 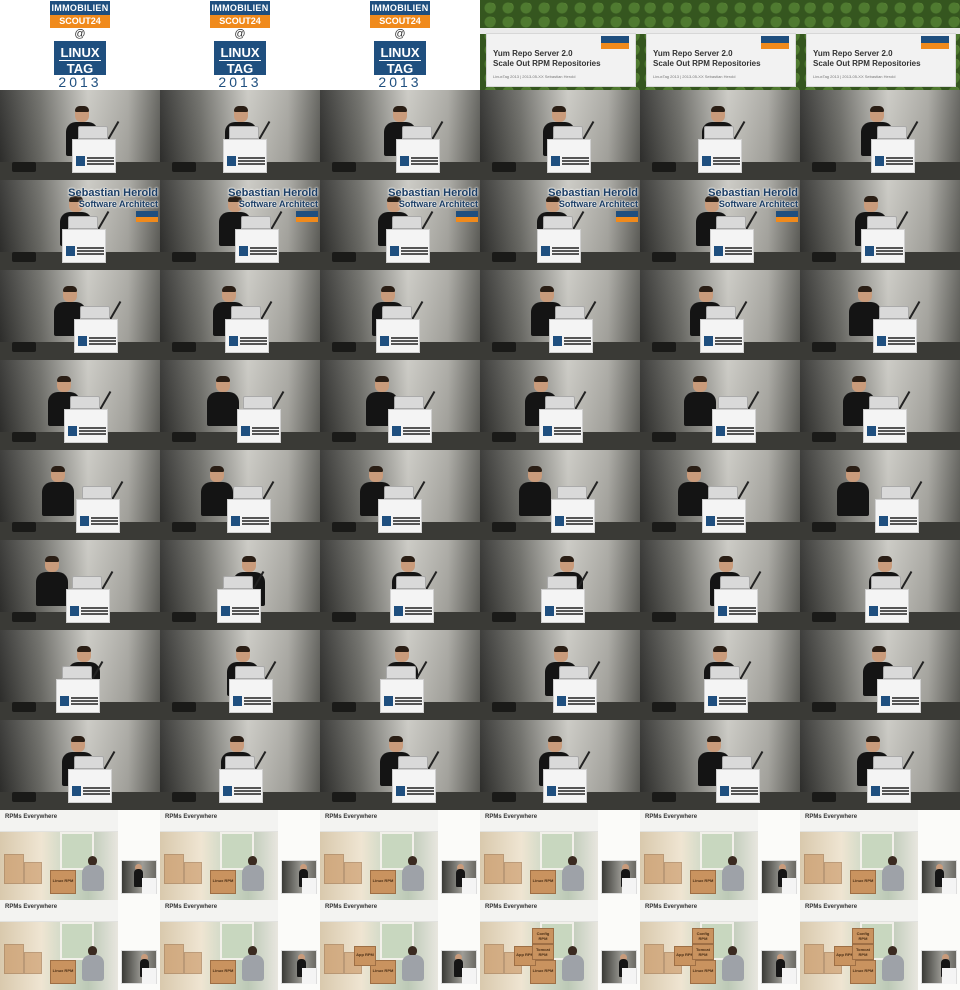 What do you see at coordinates (413, 964) in the screenshot?
I see `woman-figure` at bounding box center [413, 964].